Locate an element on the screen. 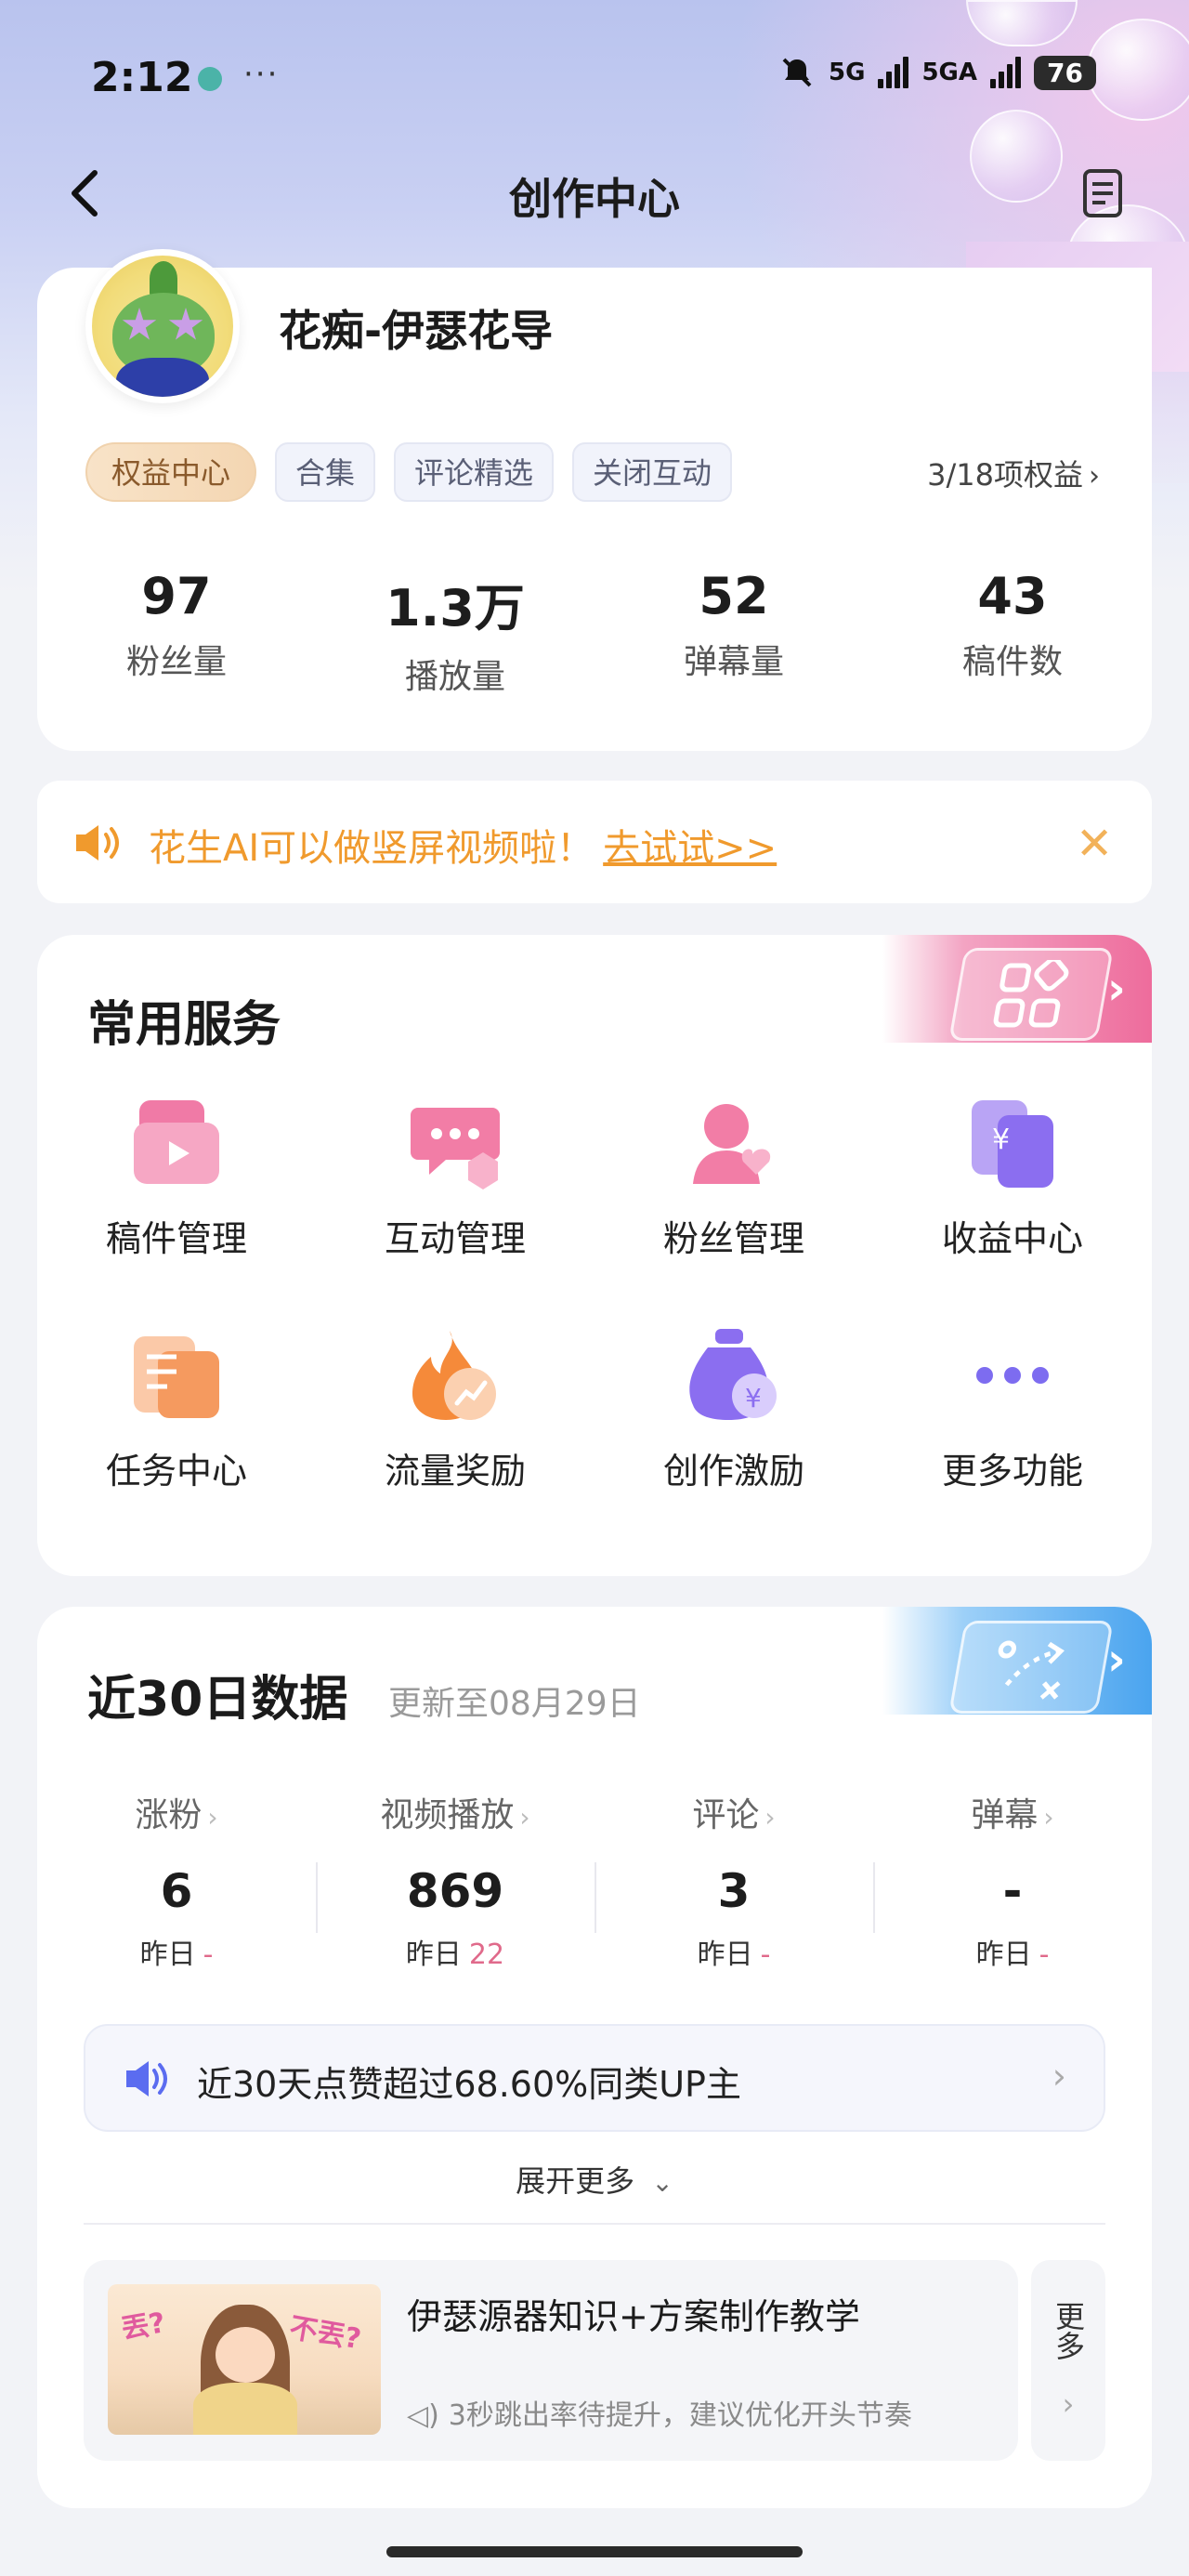  chat-icon is located at coordinates (455, 1143).